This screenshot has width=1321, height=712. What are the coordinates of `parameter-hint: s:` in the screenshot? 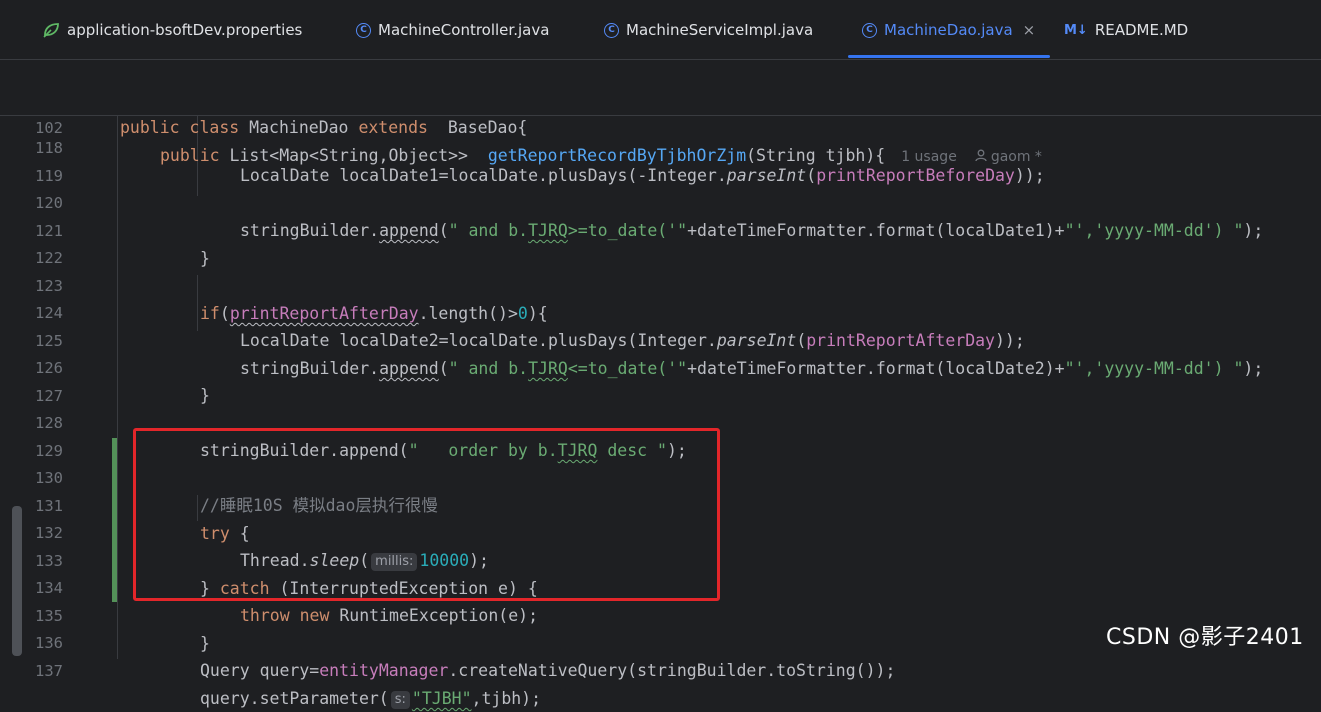 It's located at (400, 700).